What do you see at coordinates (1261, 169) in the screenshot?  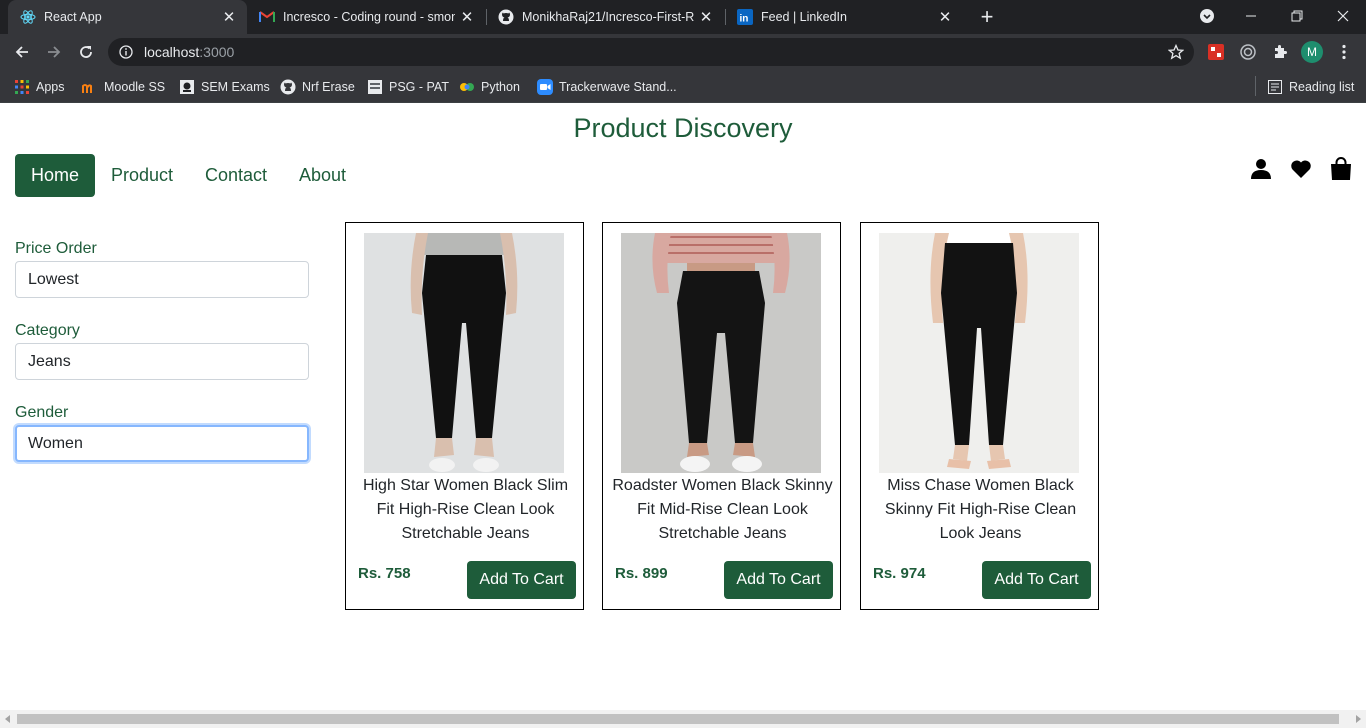 I see `user-icon` at bounding box center [1261, 169].